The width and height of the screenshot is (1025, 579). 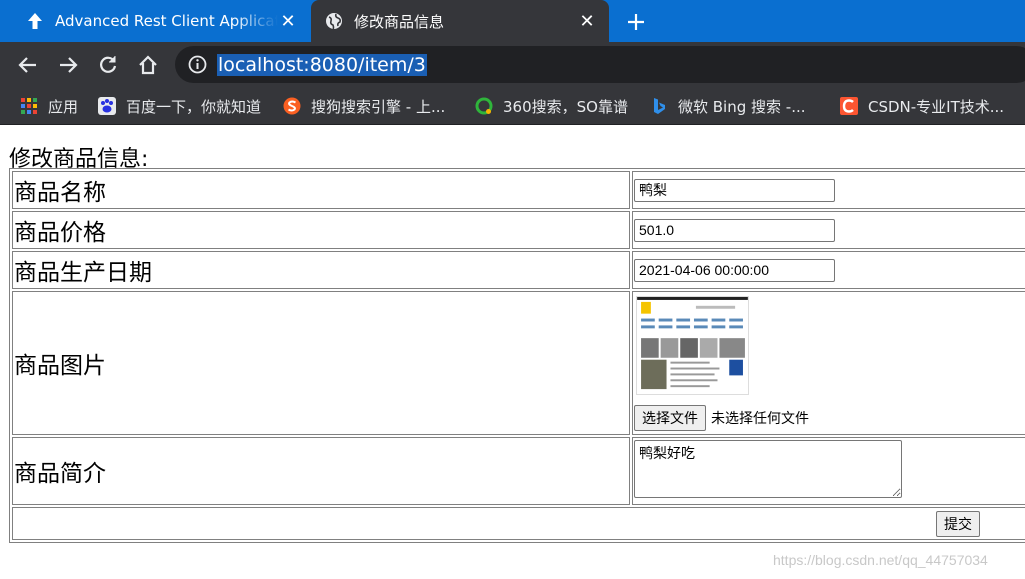 I want to click on bookmark-label: 360搜索，SO靠谱, so click(x=565, y=106).